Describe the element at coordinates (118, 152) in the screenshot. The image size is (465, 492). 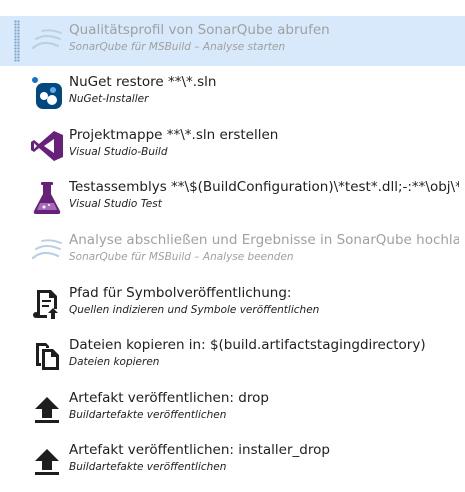
I see `task-subtitle: Visual Studio-Build` at that location.